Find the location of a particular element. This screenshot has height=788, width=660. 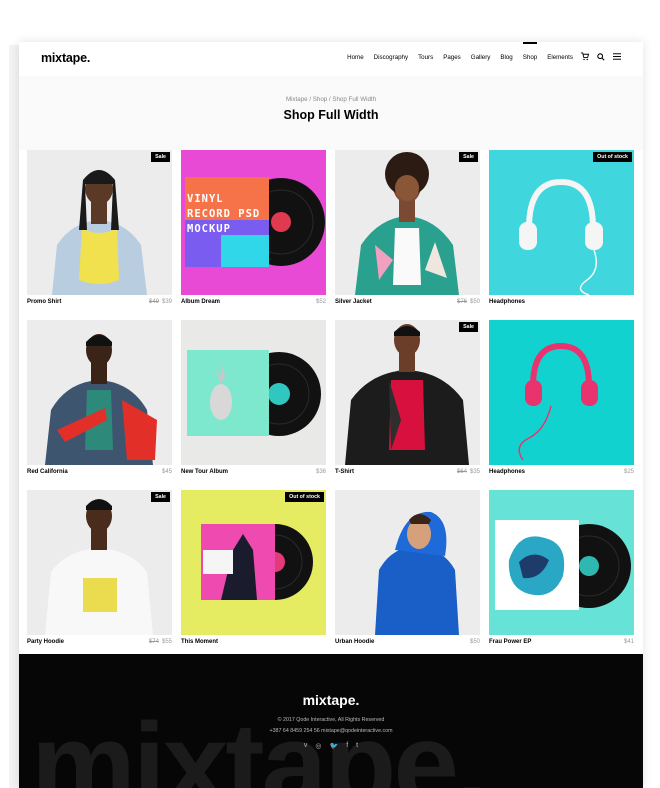

product-price: $64 $35 is located at coordinates (468, 472).